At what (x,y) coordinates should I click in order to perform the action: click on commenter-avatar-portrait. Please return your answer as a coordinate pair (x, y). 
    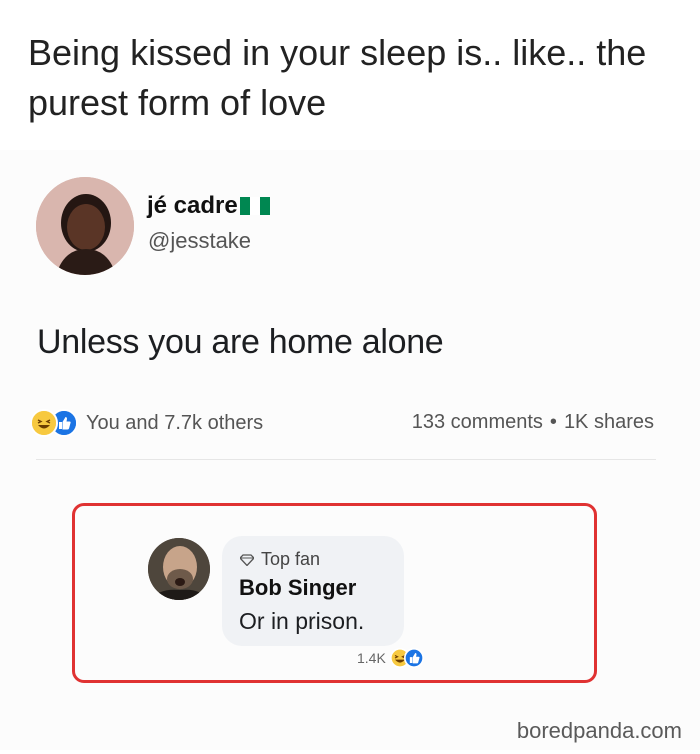
    Looking at the image, I should click on (179, 569).